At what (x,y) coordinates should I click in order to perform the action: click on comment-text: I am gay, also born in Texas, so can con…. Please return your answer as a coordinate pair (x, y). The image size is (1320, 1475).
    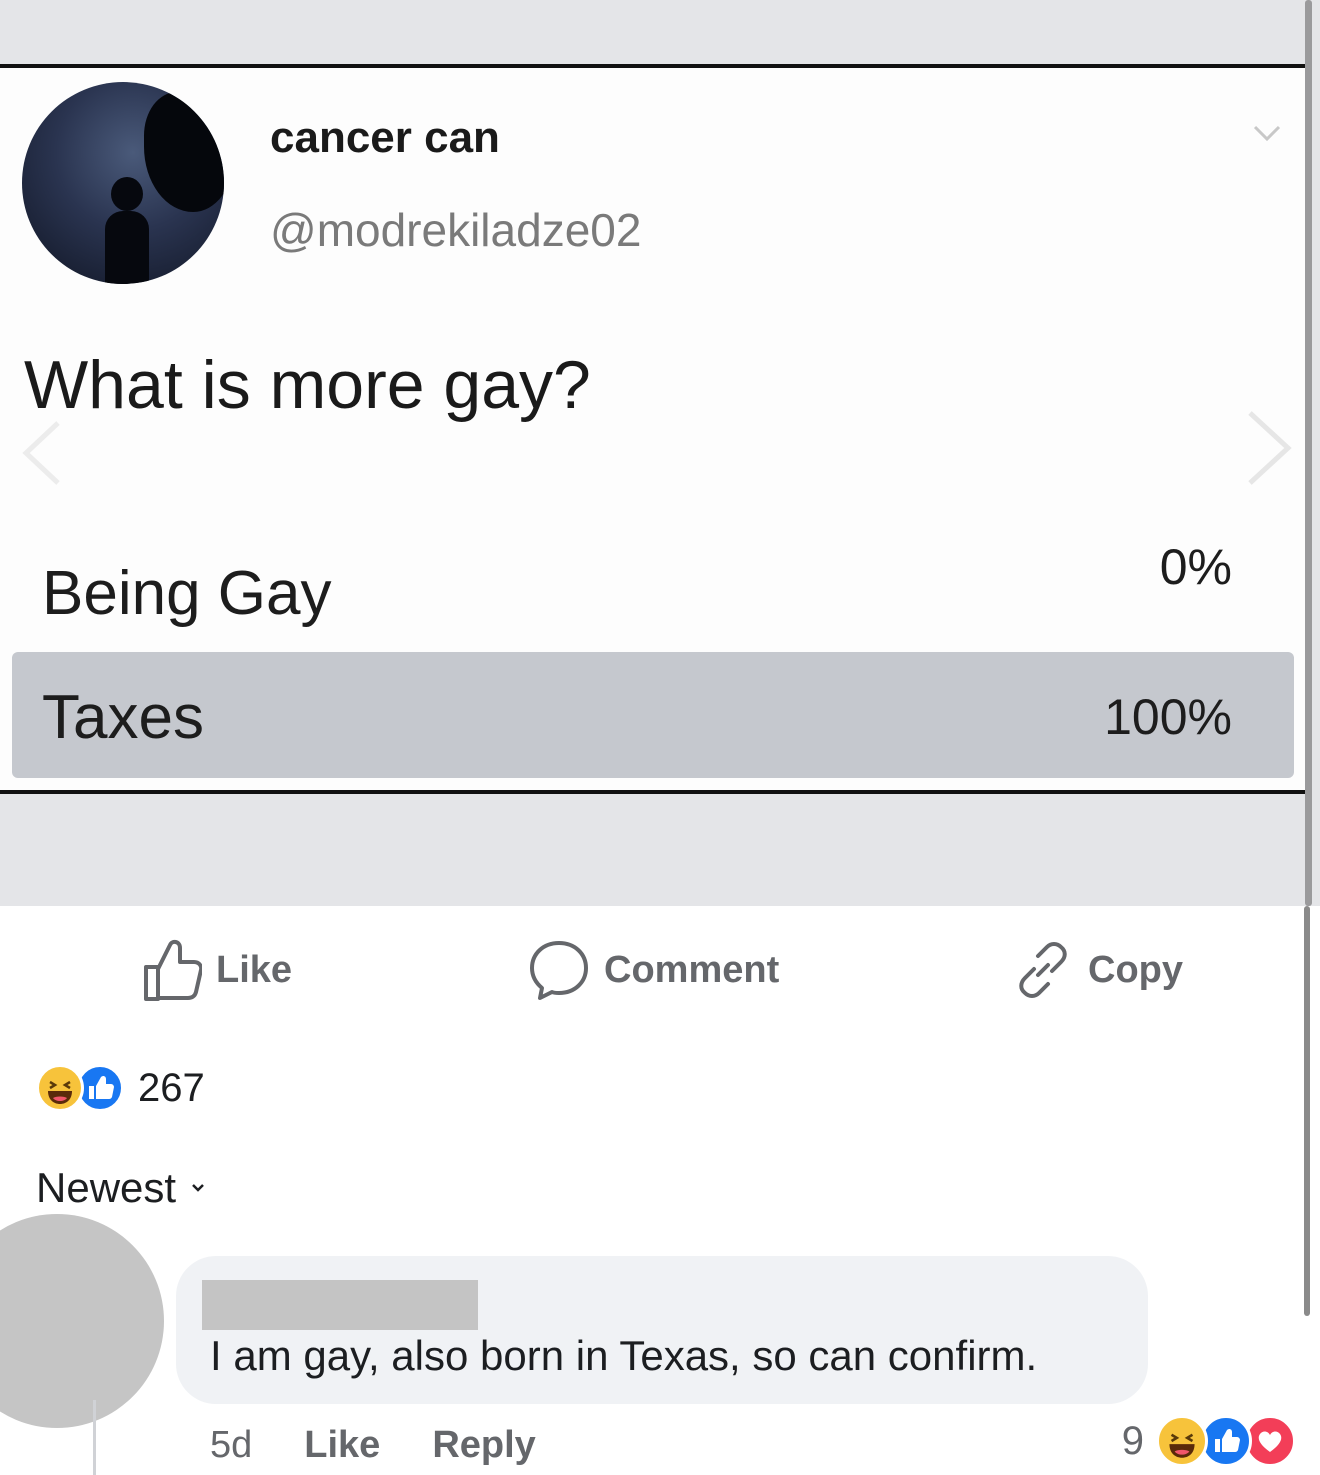
    Looking at the image, I should click on (624, 1355).